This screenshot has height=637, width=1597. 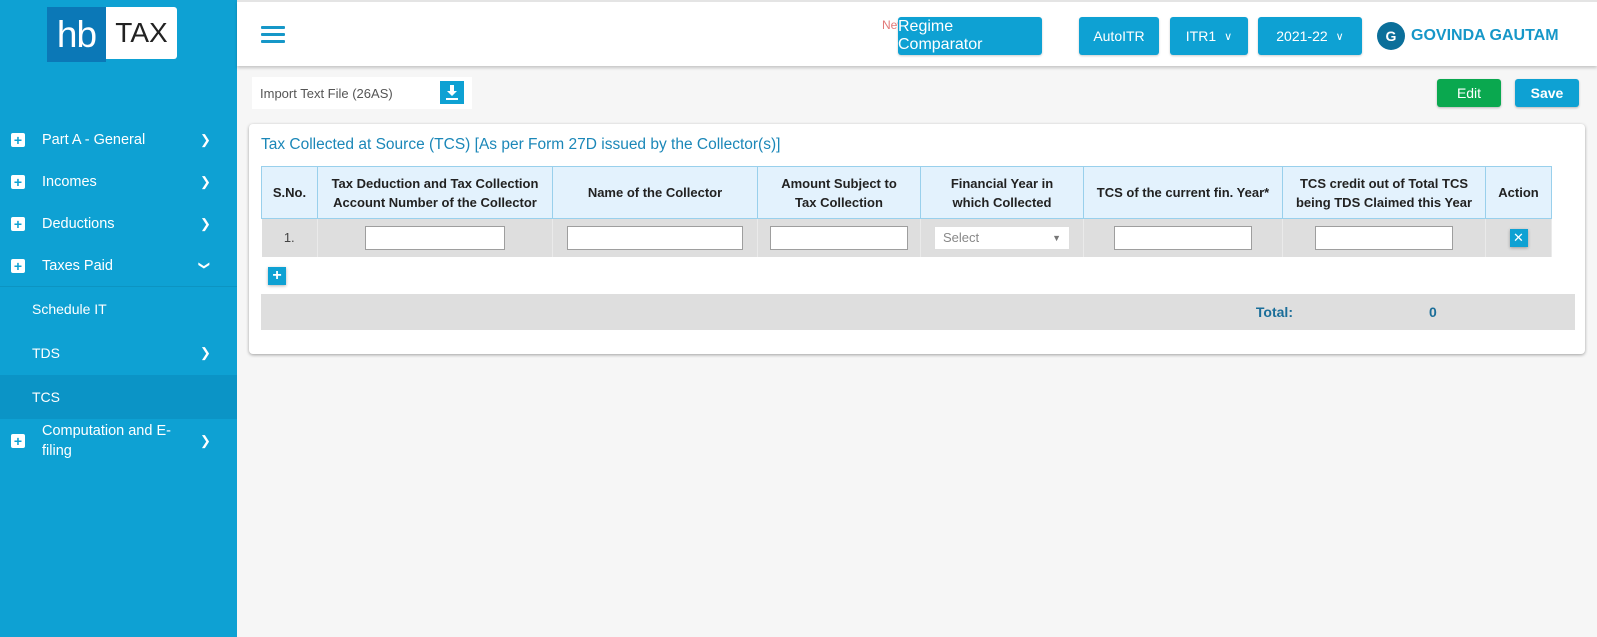 I want to click on tan-input, so click(x=435, y=237).